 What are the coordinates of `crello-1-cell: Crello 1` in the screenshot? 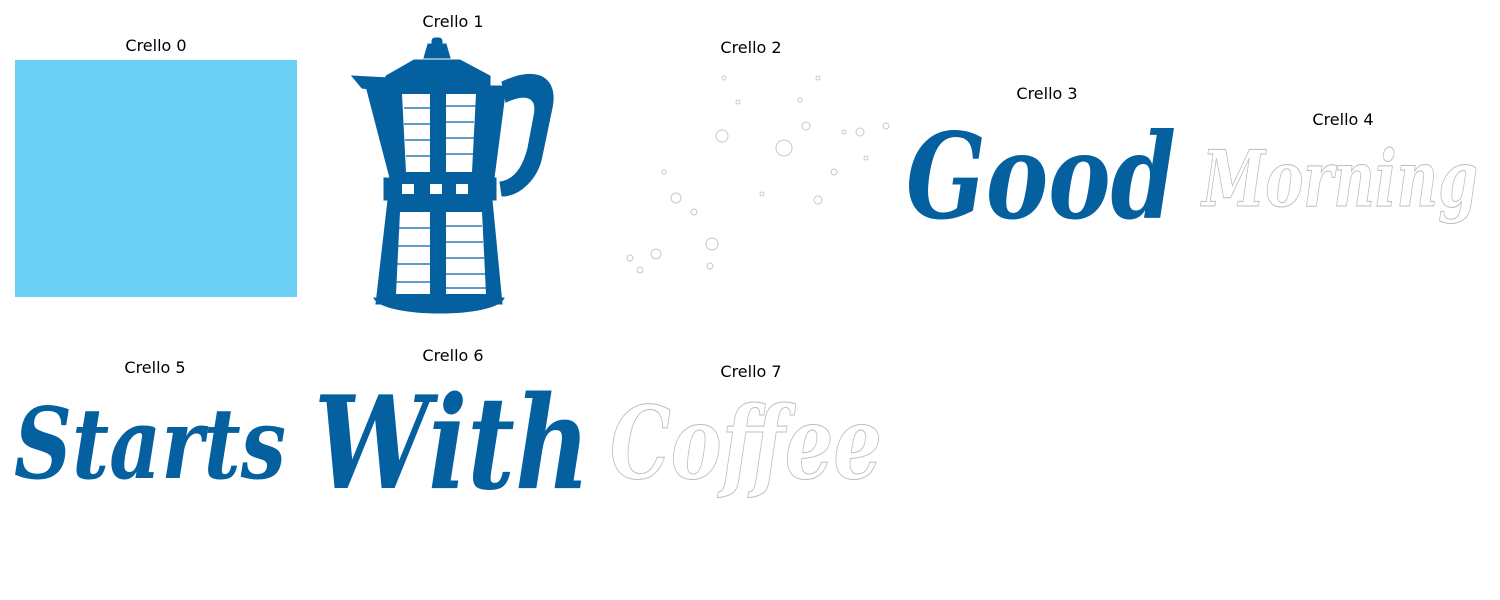 It's located at (453, 167).